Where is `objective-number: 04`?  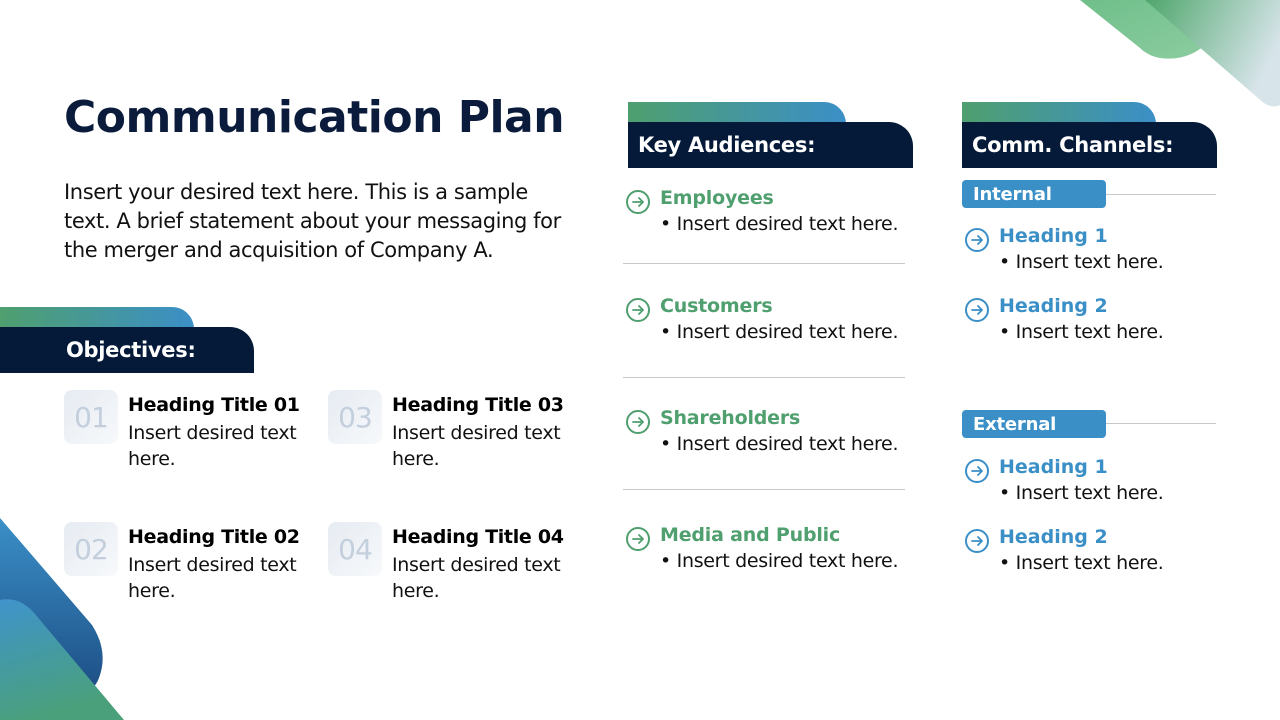 objective-number: 04 is located at coordinates (355, 549).